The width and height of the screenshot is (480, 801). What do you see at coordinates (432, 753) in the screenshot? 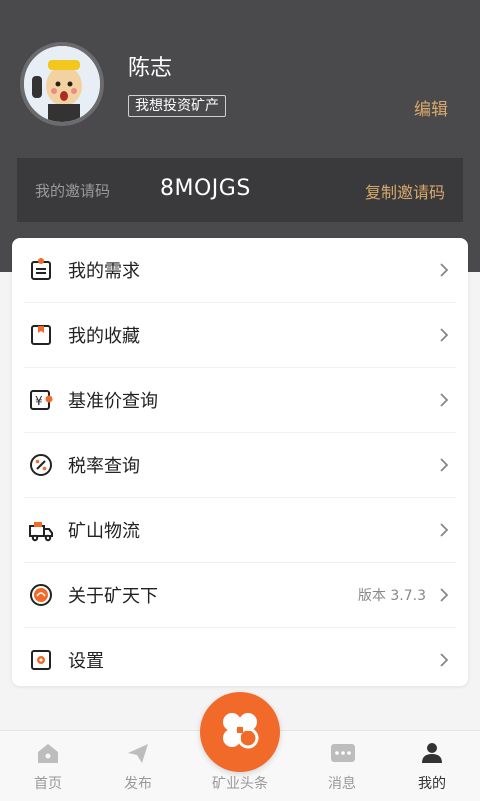
I see `user-icon` at bounding box center [432, 753].